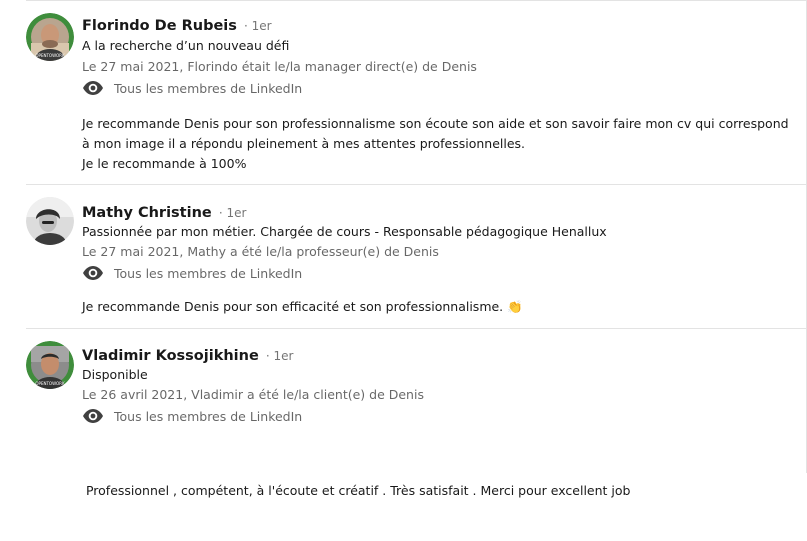  Describe the element at coordinates (159, 26) in the screenshot. I see `recommender-name: Florindo De Rubeis` at that location.